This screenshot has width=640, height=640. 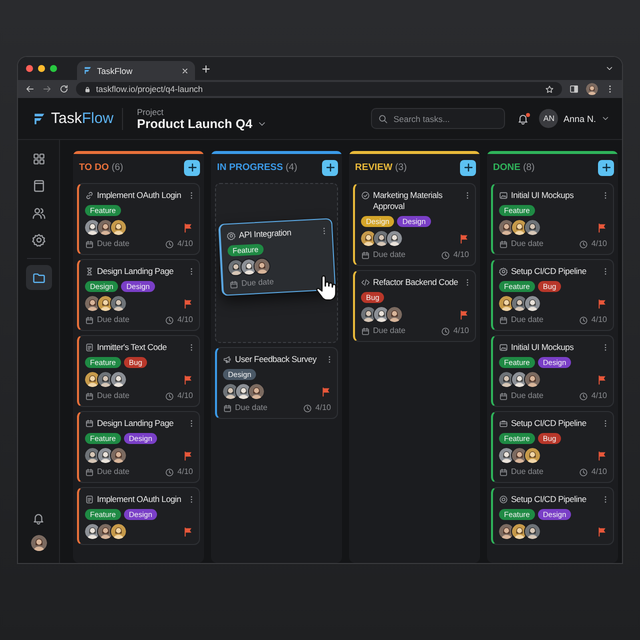 I want to click on briefcase-icon, so click(x=503, y=423).